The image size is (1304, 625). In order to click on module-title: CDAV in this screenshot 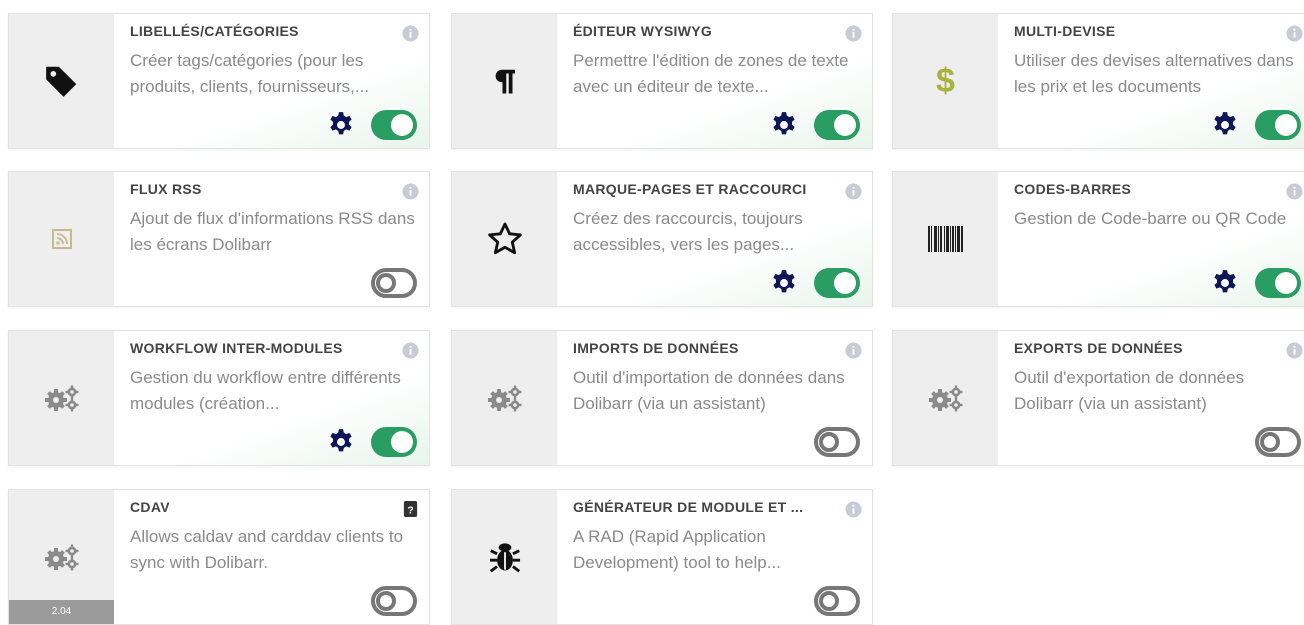, I will do `click(150, 507)`.